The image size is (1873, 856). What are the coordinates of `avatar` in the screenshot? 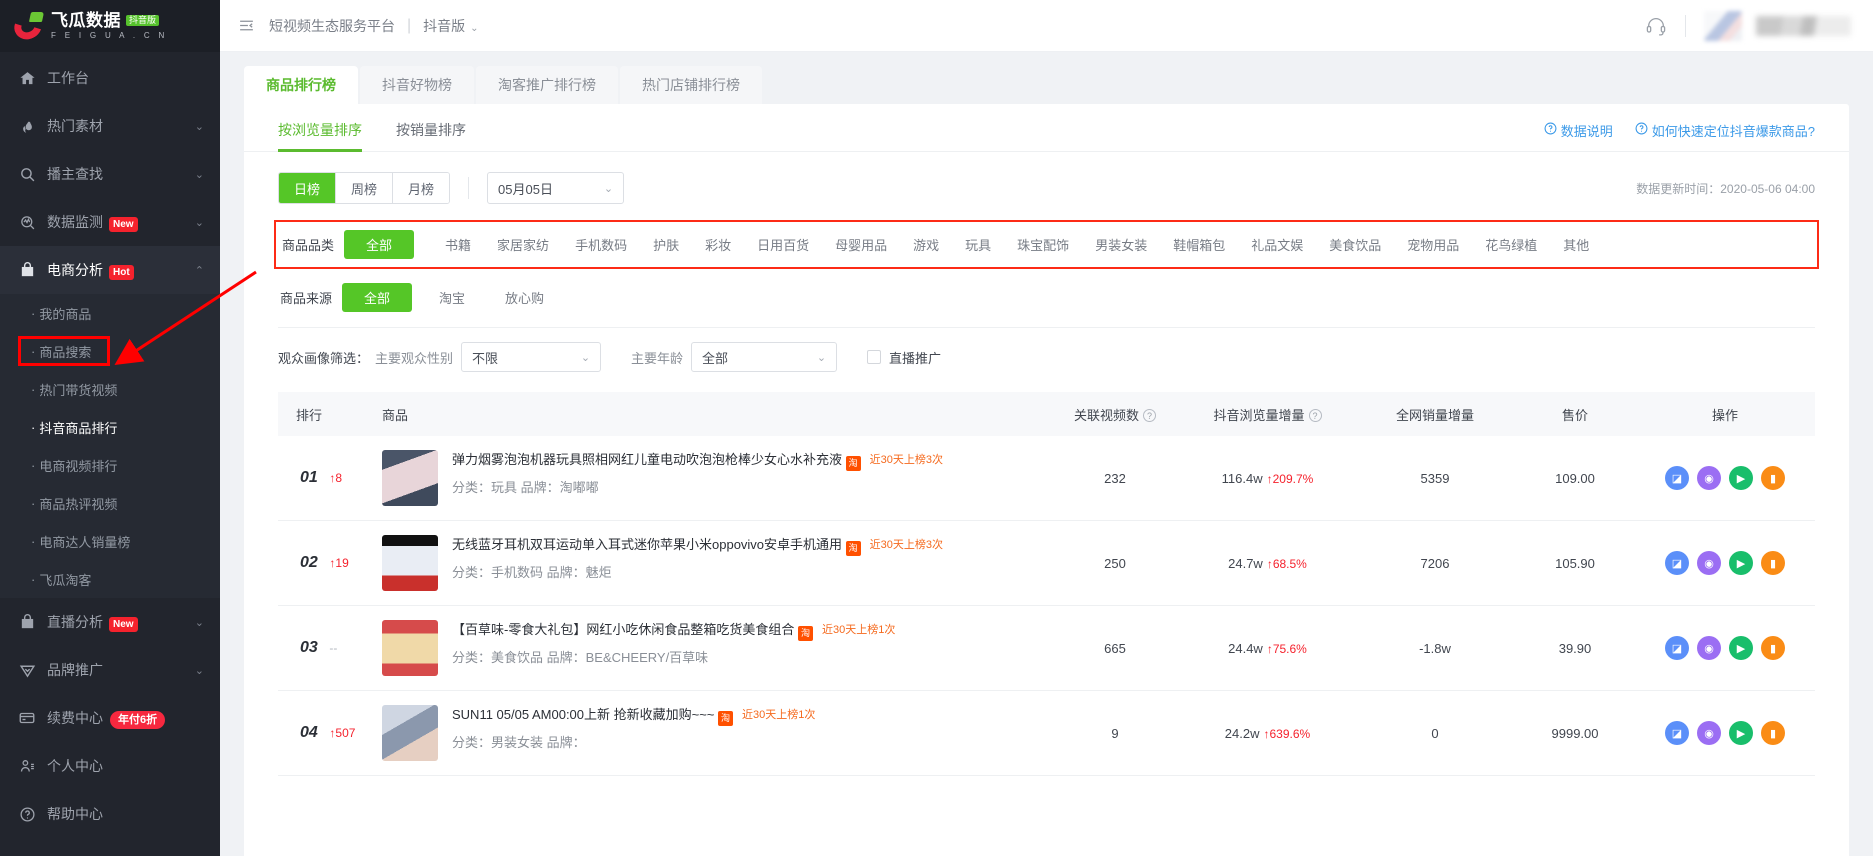 It's located at (1723, 25).